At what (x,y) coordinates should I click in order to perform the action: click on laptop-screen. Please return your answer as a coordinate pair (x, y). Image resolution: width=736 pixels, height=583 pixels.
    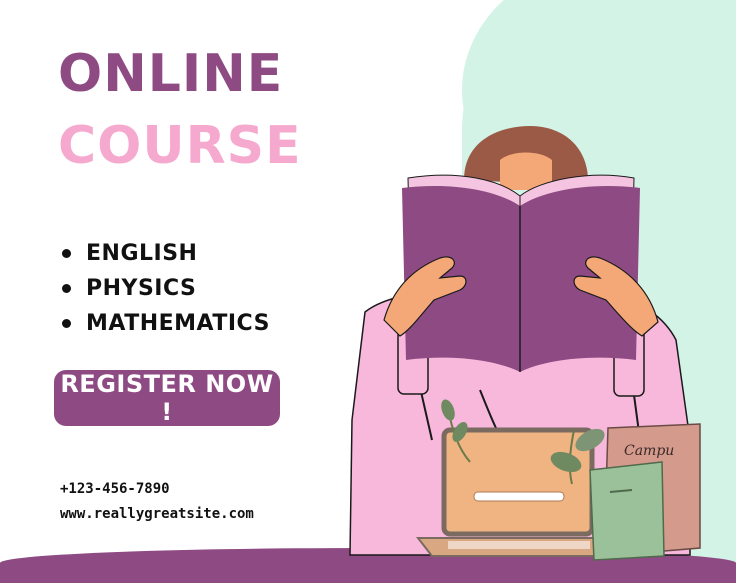
    Looking at the image, I should click on (518, 482).